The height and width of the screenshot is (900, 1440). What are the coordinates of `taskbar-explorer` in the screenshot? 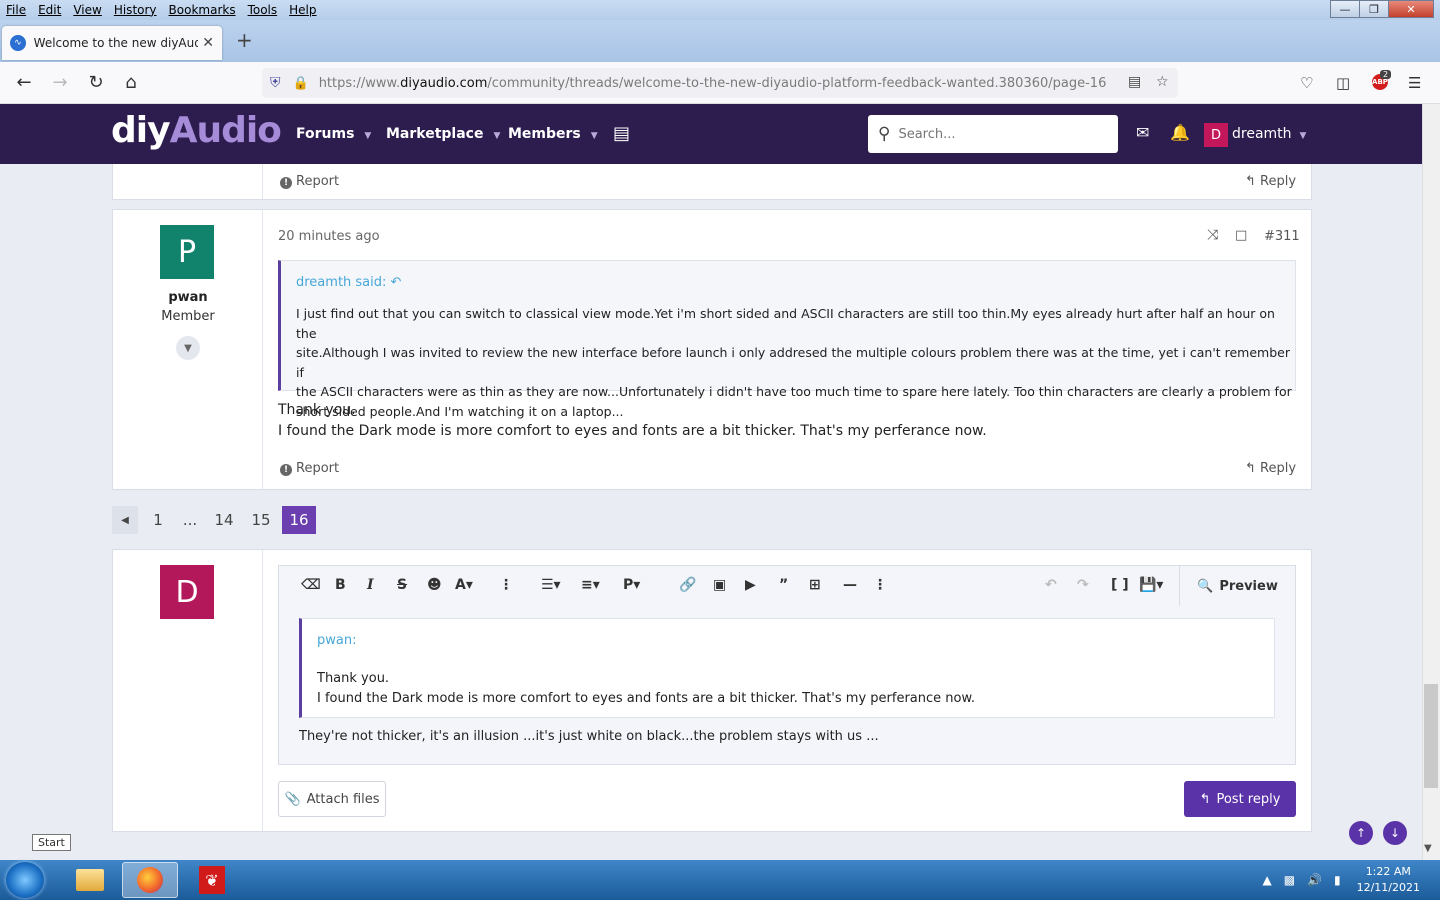 It's located at (90, 880).